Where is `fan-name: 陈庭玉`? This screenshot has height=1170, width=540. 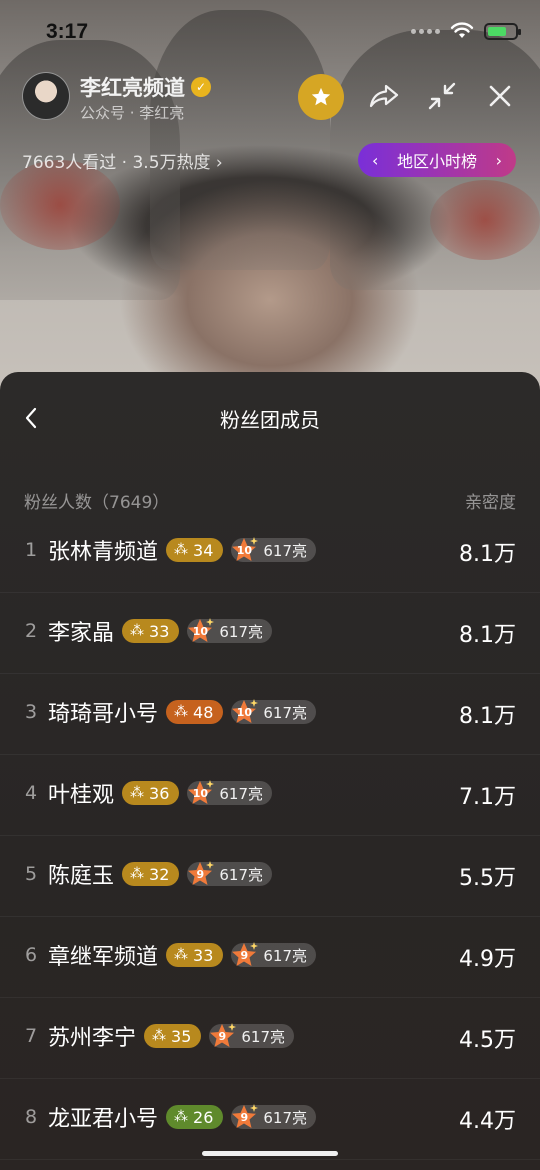
fan-name: 陈庭玉 is located at coordinates (81, 876).